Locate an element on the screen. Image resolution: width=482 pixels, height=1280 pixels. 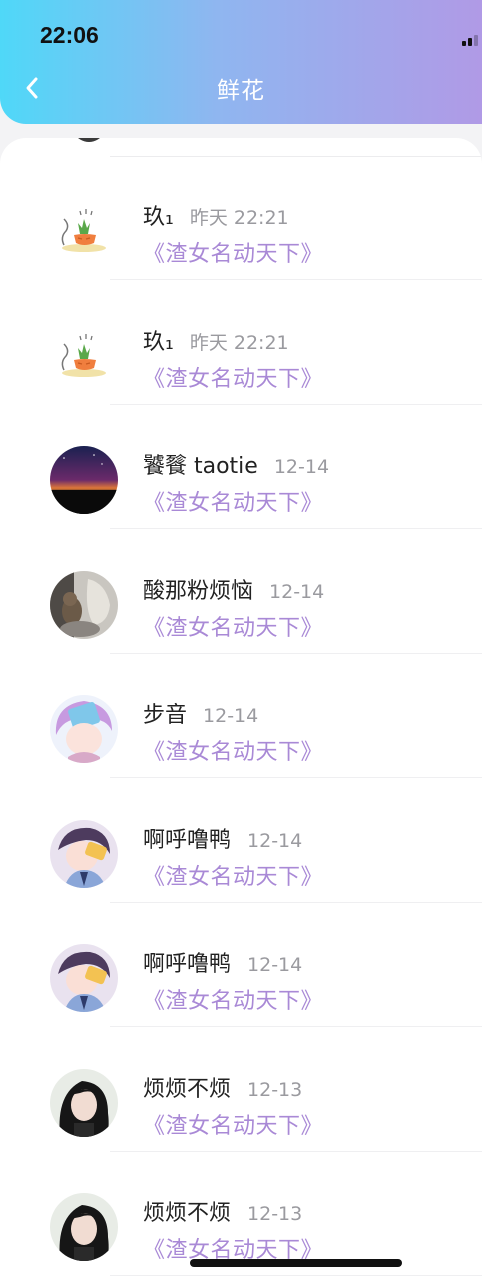
list-item: 步音 12-14 《渣女名动天下》 is located at coordinates (241, 716).